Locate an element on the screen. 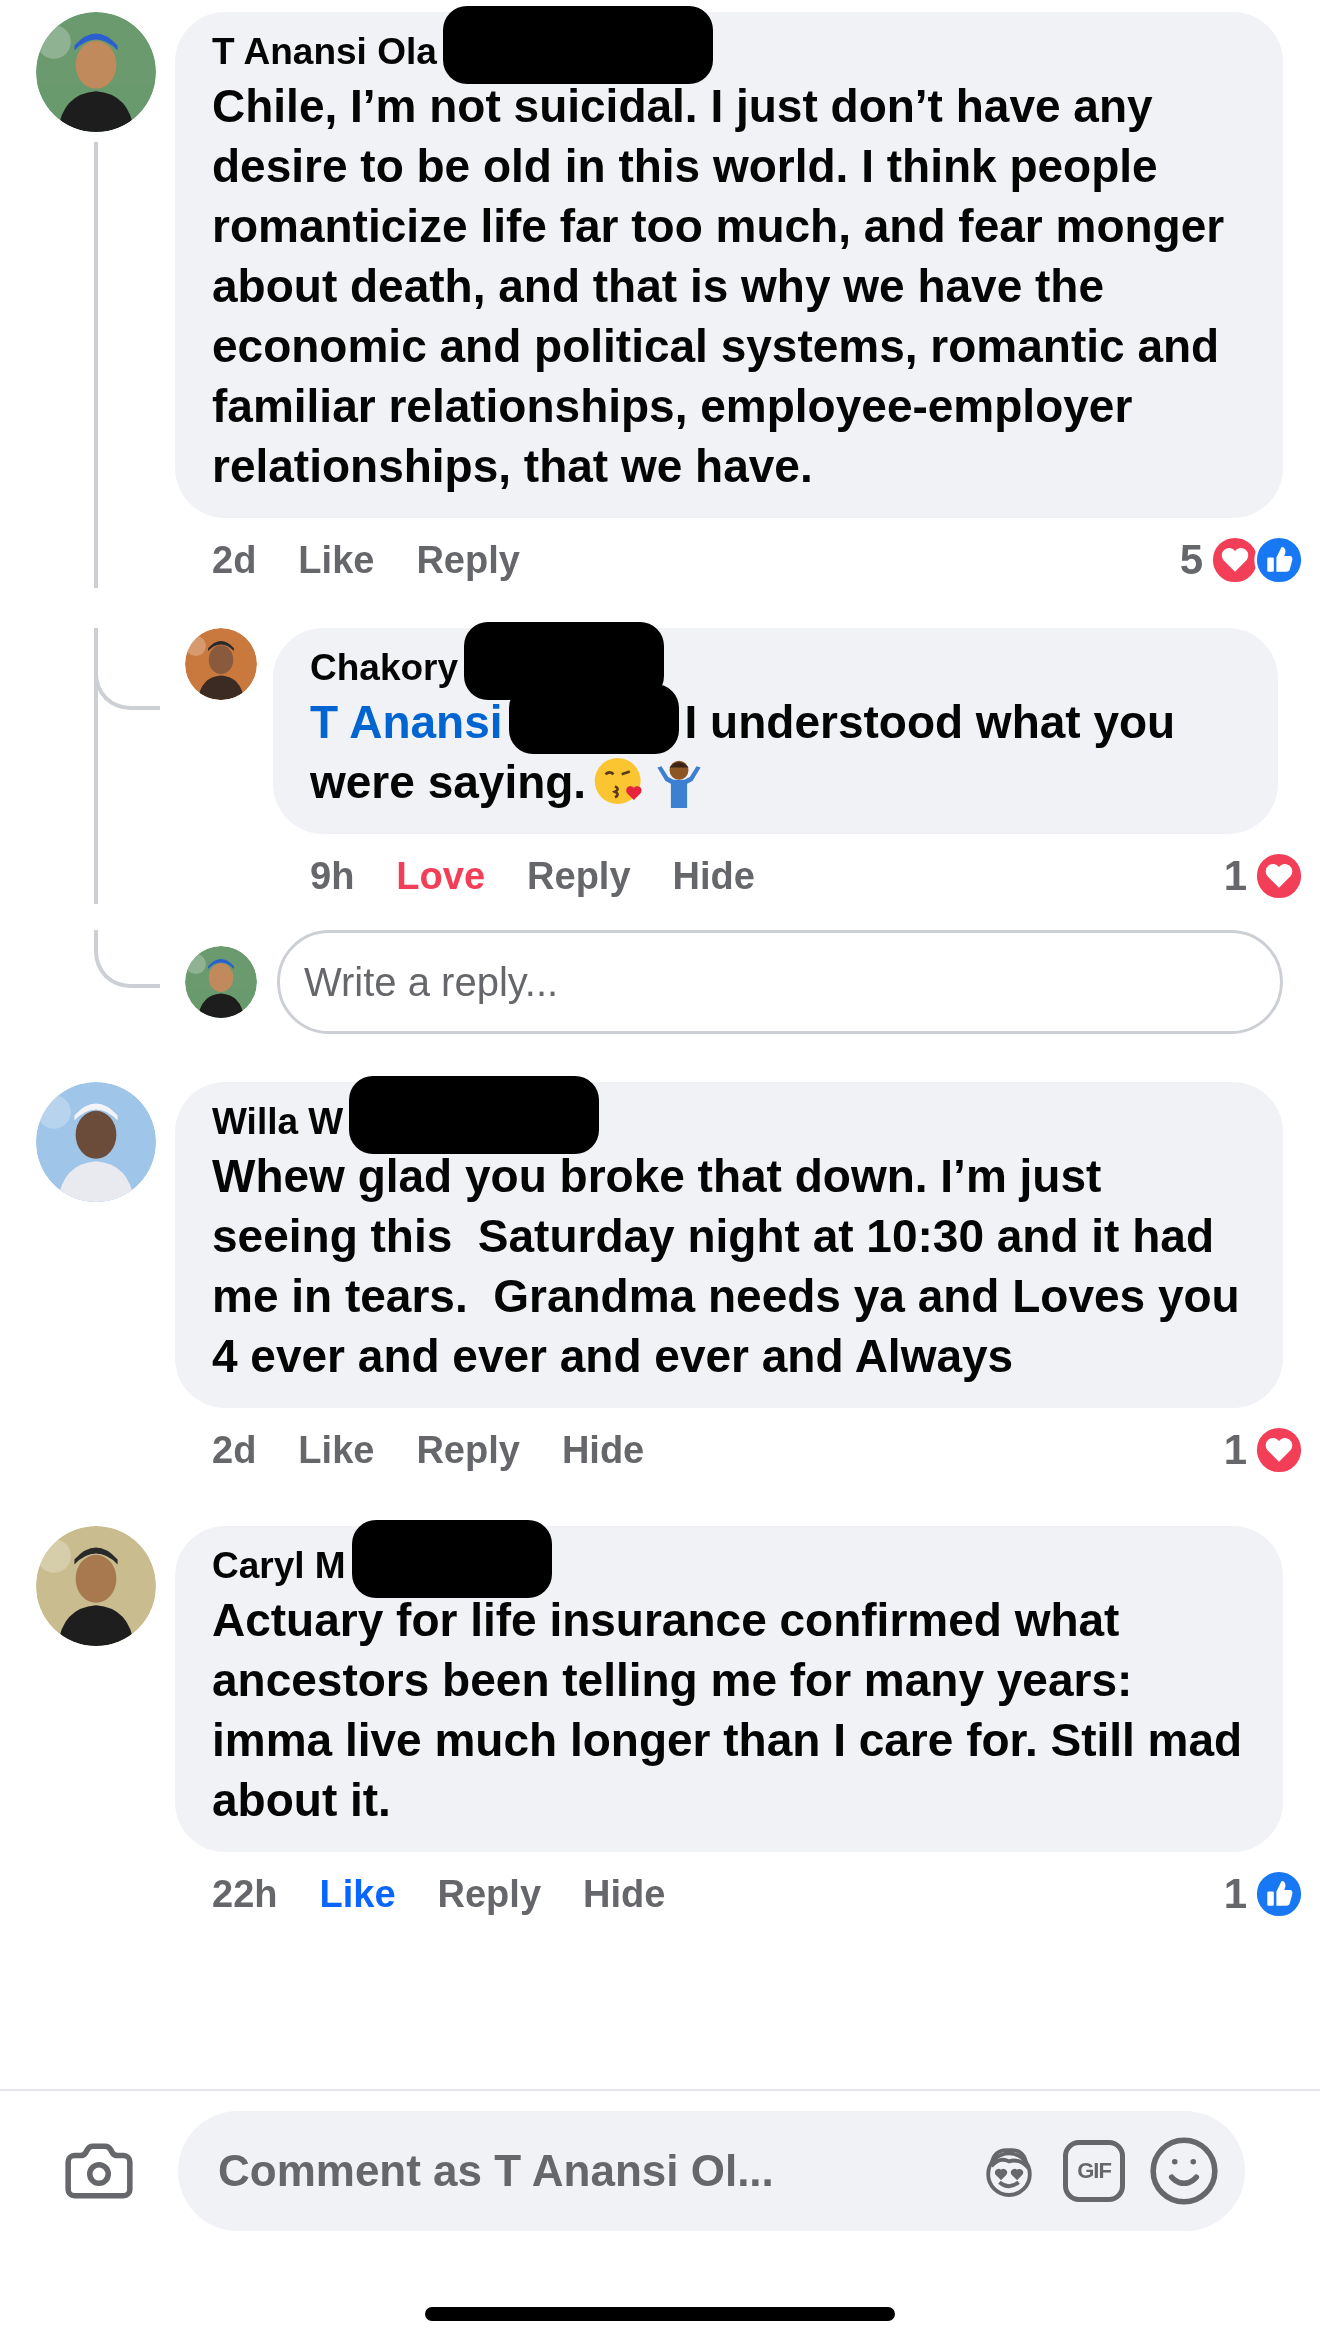 This screenshot has width=1320, height=2333. timestamp: 9h is located at coordinates (332, 876).